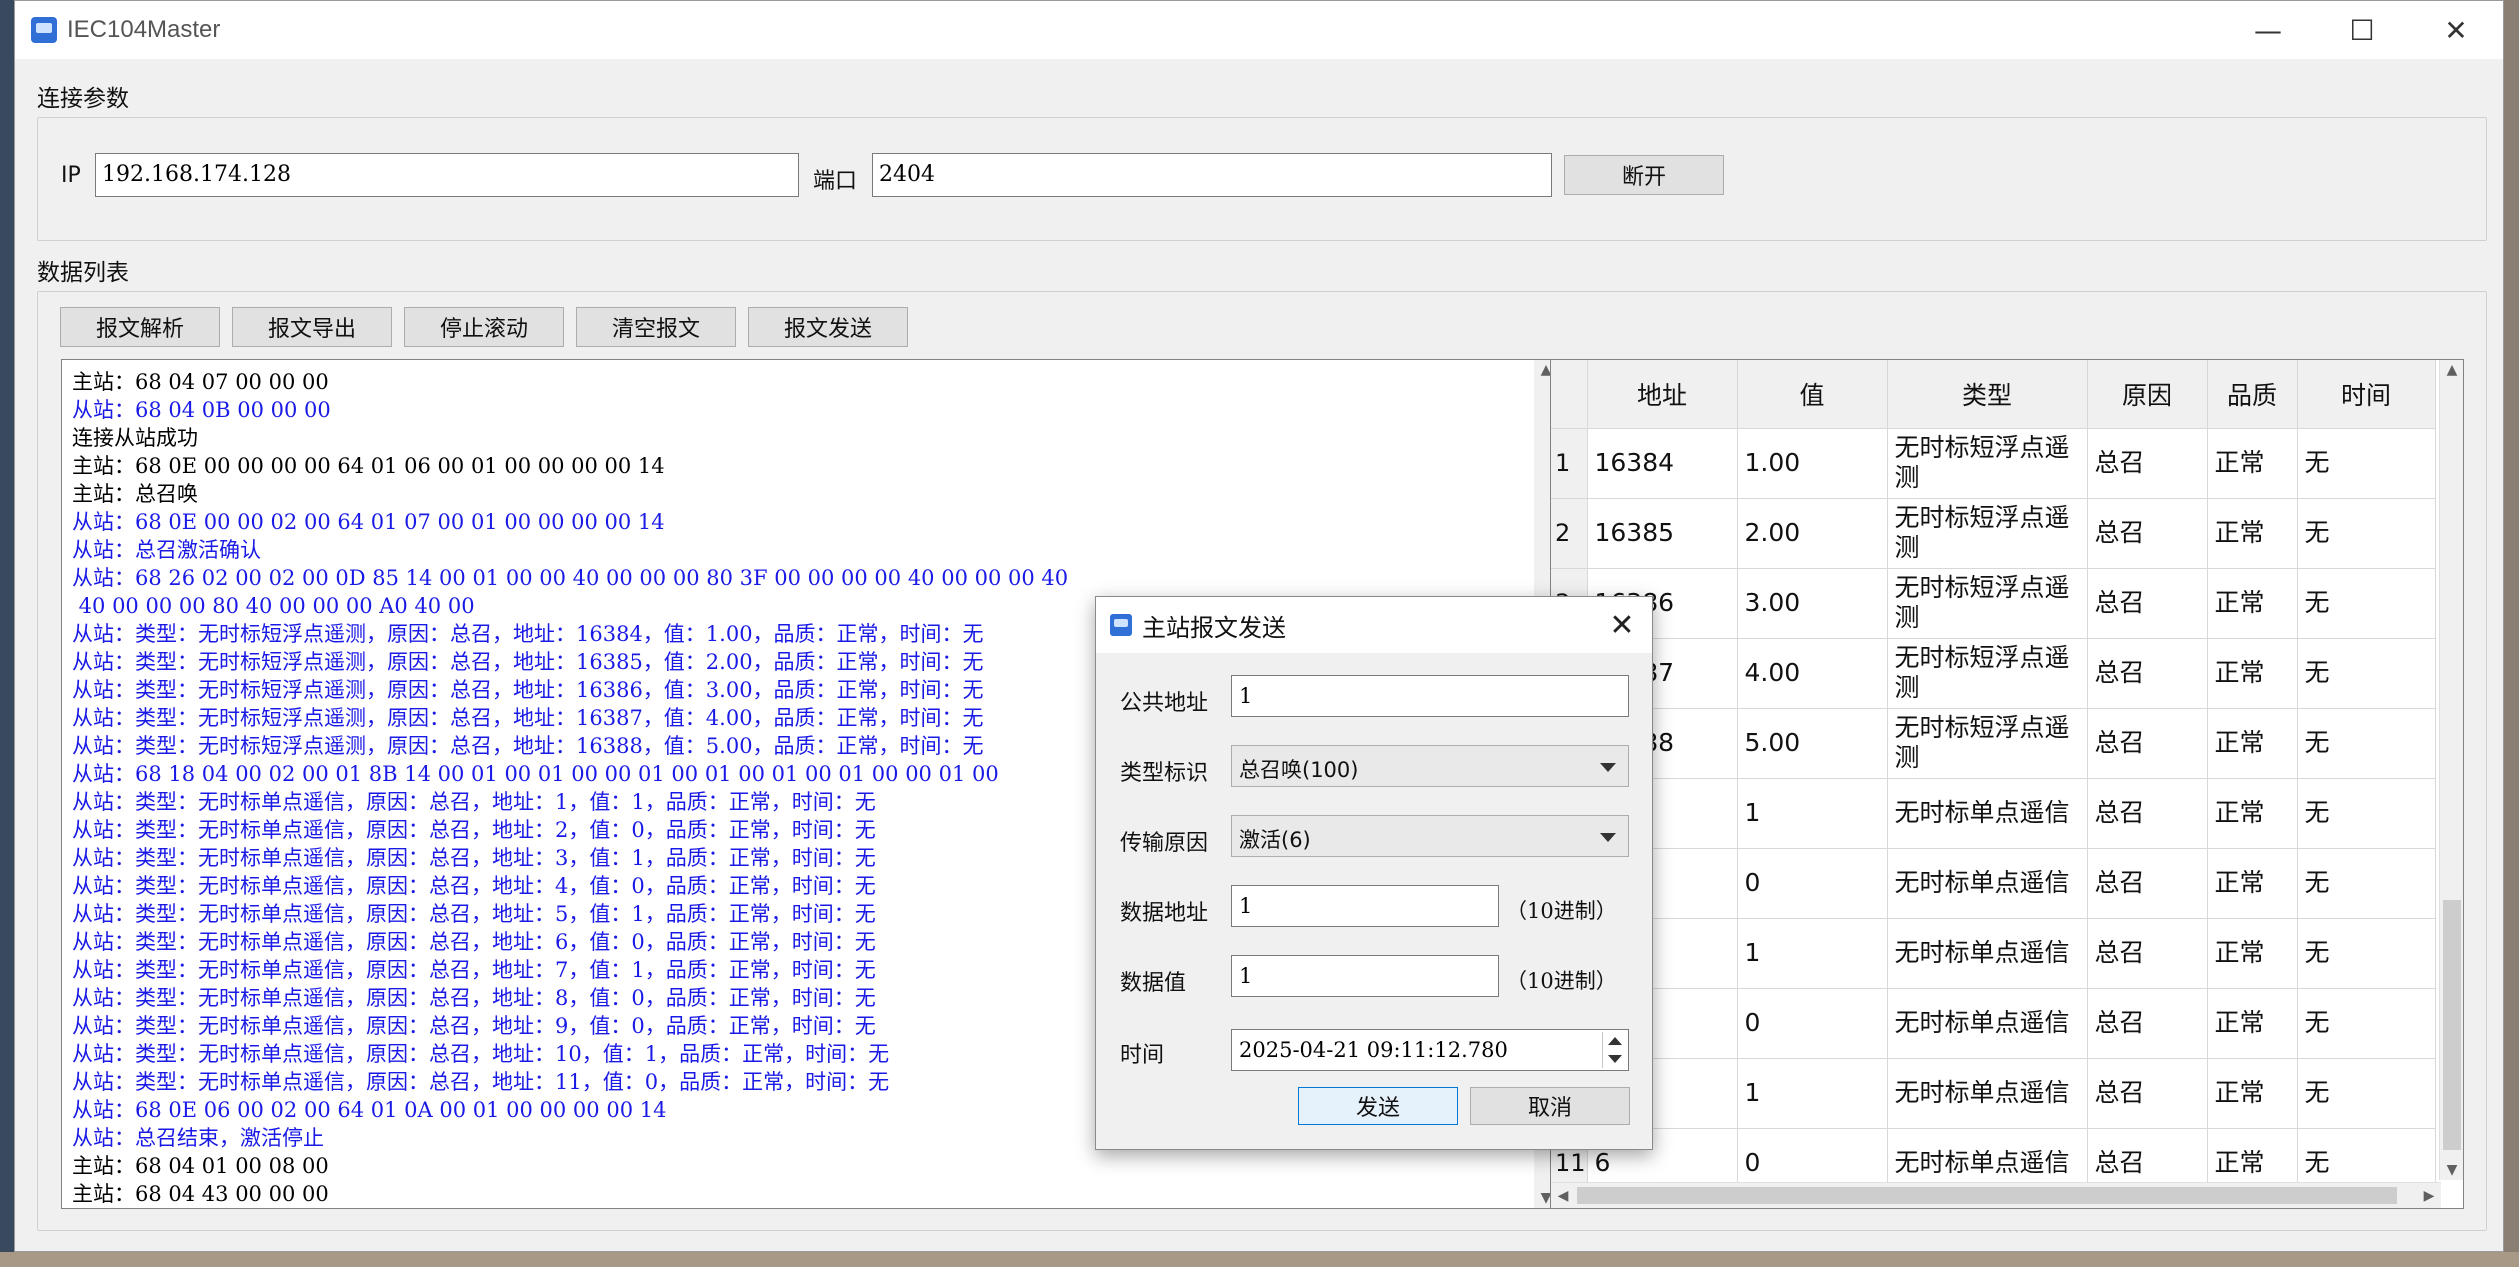  What do you see at coordinates (1430, 696) in the screenshot?
I see `common-address-field: 1` at bounding box center [1430, 696].